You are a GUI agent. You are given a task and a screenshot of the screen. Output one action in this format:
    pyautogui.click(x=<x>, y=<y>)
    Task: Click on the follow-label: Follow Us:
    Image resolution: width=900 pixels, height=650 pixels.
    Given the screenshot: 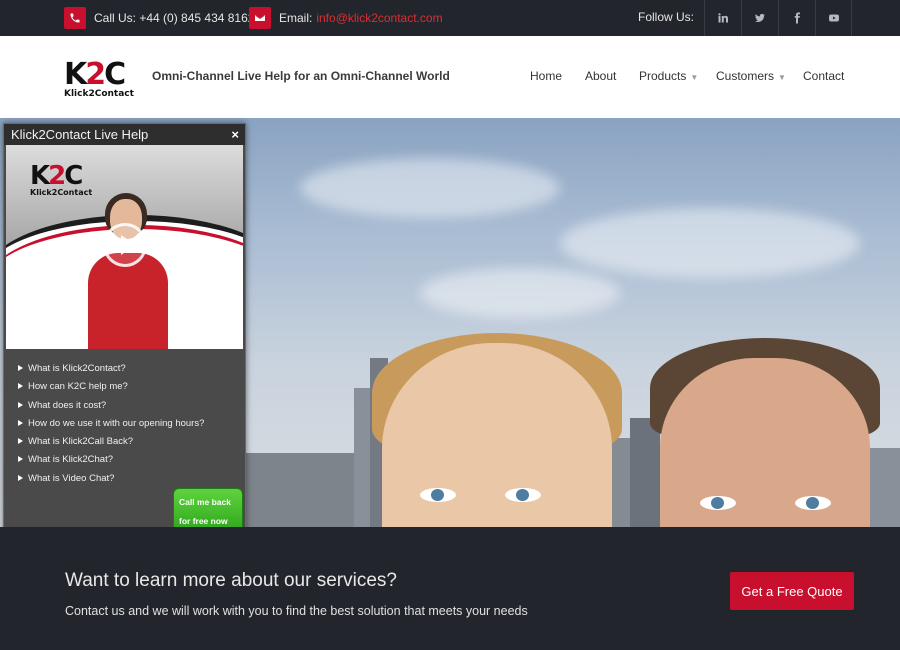 What is the action you would take?
    pyautogui.click(x=666, y=17)
    